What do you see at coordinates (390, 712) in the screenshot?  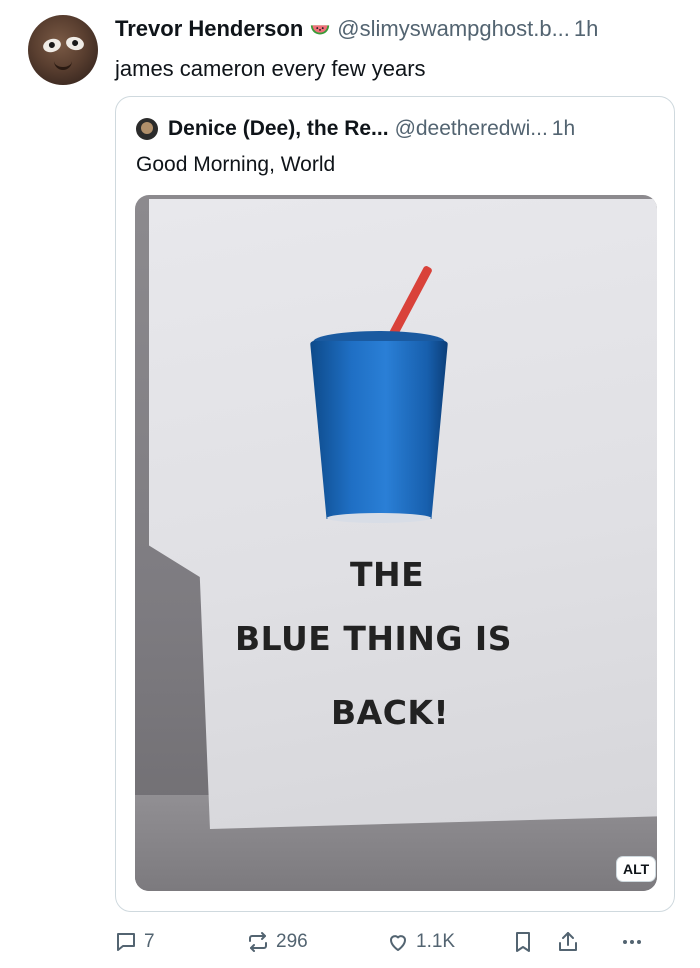 I see `sign-line-3: BACK!` at bounding box center [390, 712].